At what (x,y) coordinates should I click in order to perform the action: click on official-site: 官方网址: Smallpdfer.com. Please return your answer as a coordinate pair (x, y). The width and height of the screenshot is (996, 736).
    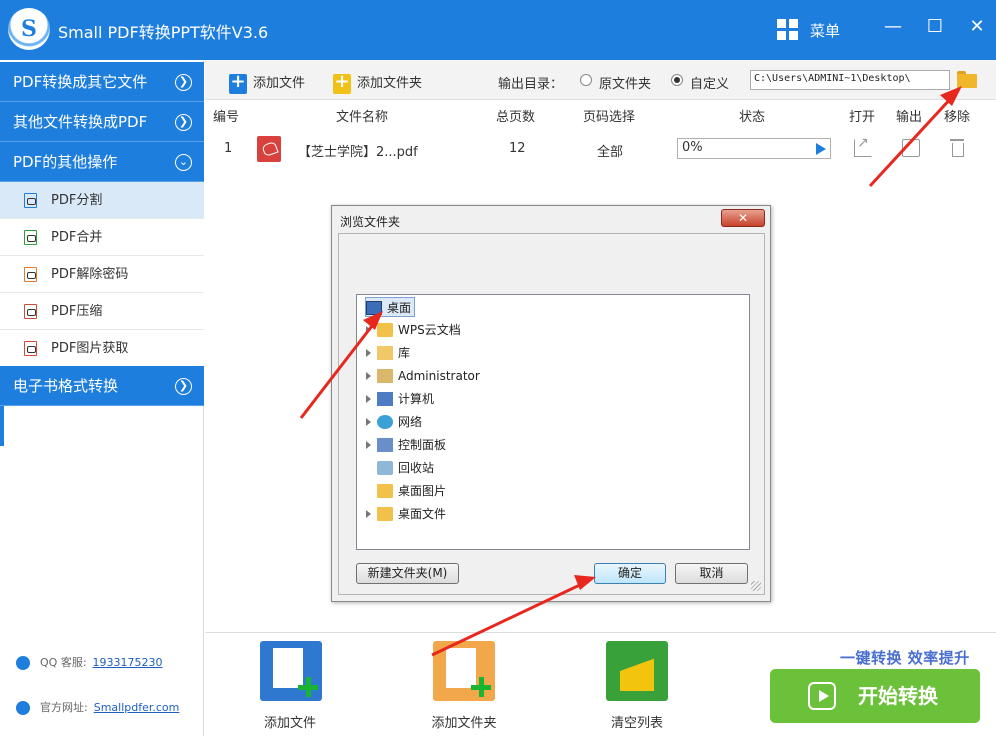
    Looking at the image, I should click on (97, 707).